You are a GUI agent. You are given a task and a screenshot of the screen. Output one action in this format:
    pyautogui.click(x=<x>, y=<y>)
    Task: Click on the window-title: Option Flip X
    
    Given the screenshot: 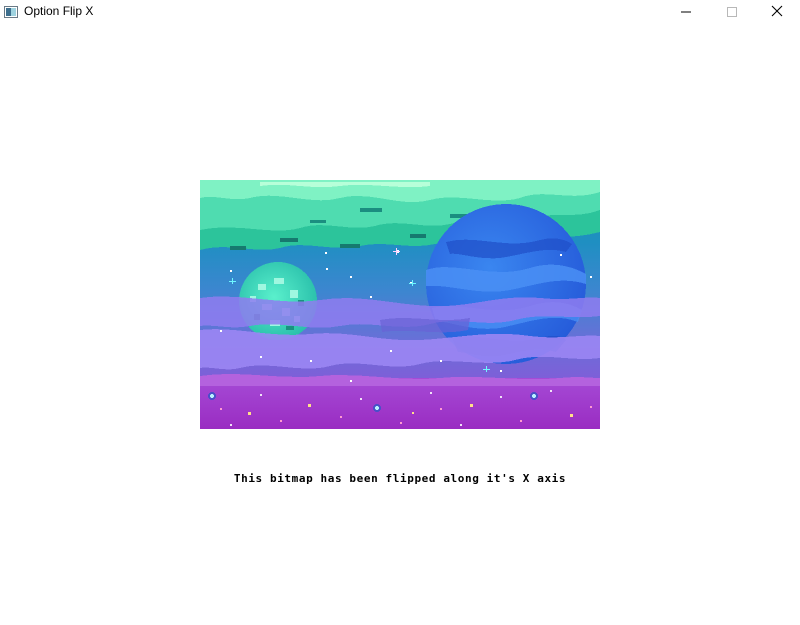 What is the action you would take?
    pyautogui.click(x=59, y=11)
    